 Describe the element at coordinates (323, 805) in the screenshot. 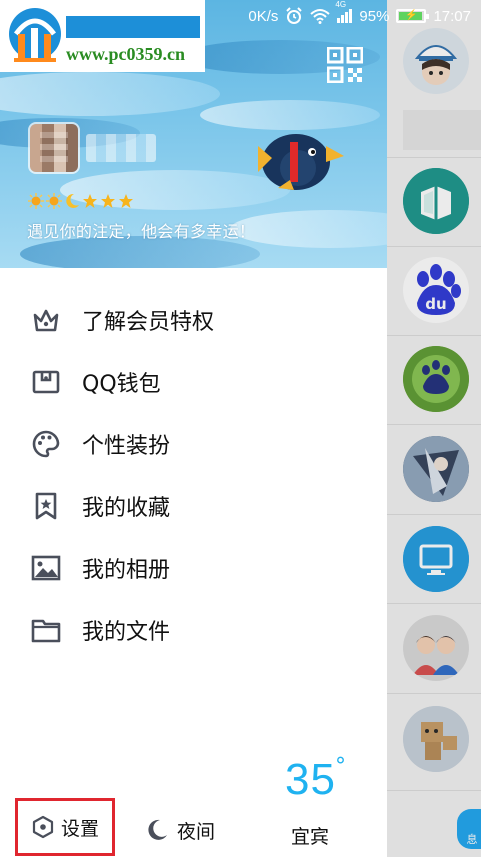

I see `weather-widget: 35 ° 宜宾` at that location.